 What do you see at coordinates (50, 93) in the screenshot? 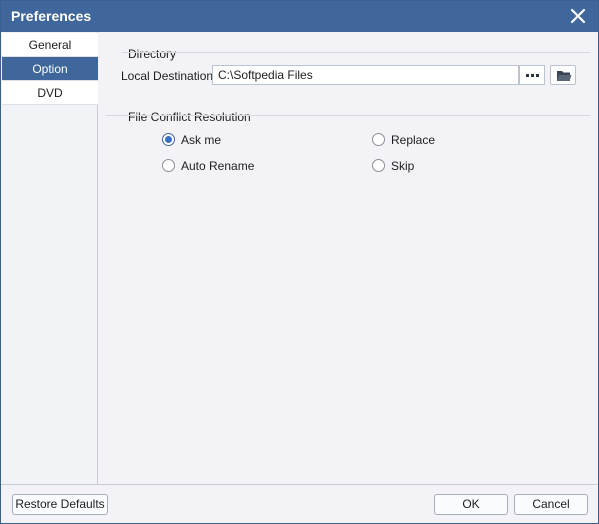
I see `sidebar-item-dvd: DVD` at bounding box center [50, 93].